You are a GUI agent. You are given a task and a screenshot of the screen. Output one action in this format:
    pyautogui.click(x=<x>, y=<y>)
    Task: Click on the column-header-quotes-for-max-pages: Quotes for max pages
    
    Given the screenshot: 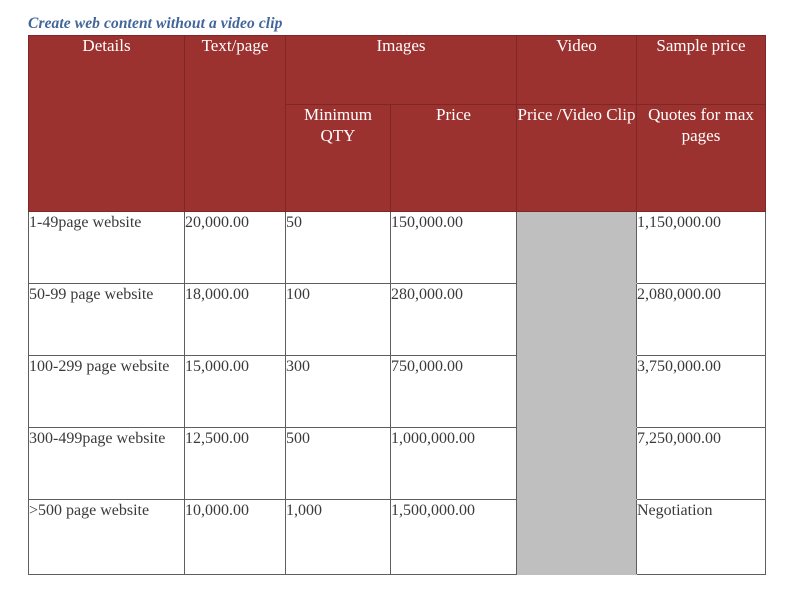 What is the action you would take?
    pyautogui.click(x=701, y=158)
    